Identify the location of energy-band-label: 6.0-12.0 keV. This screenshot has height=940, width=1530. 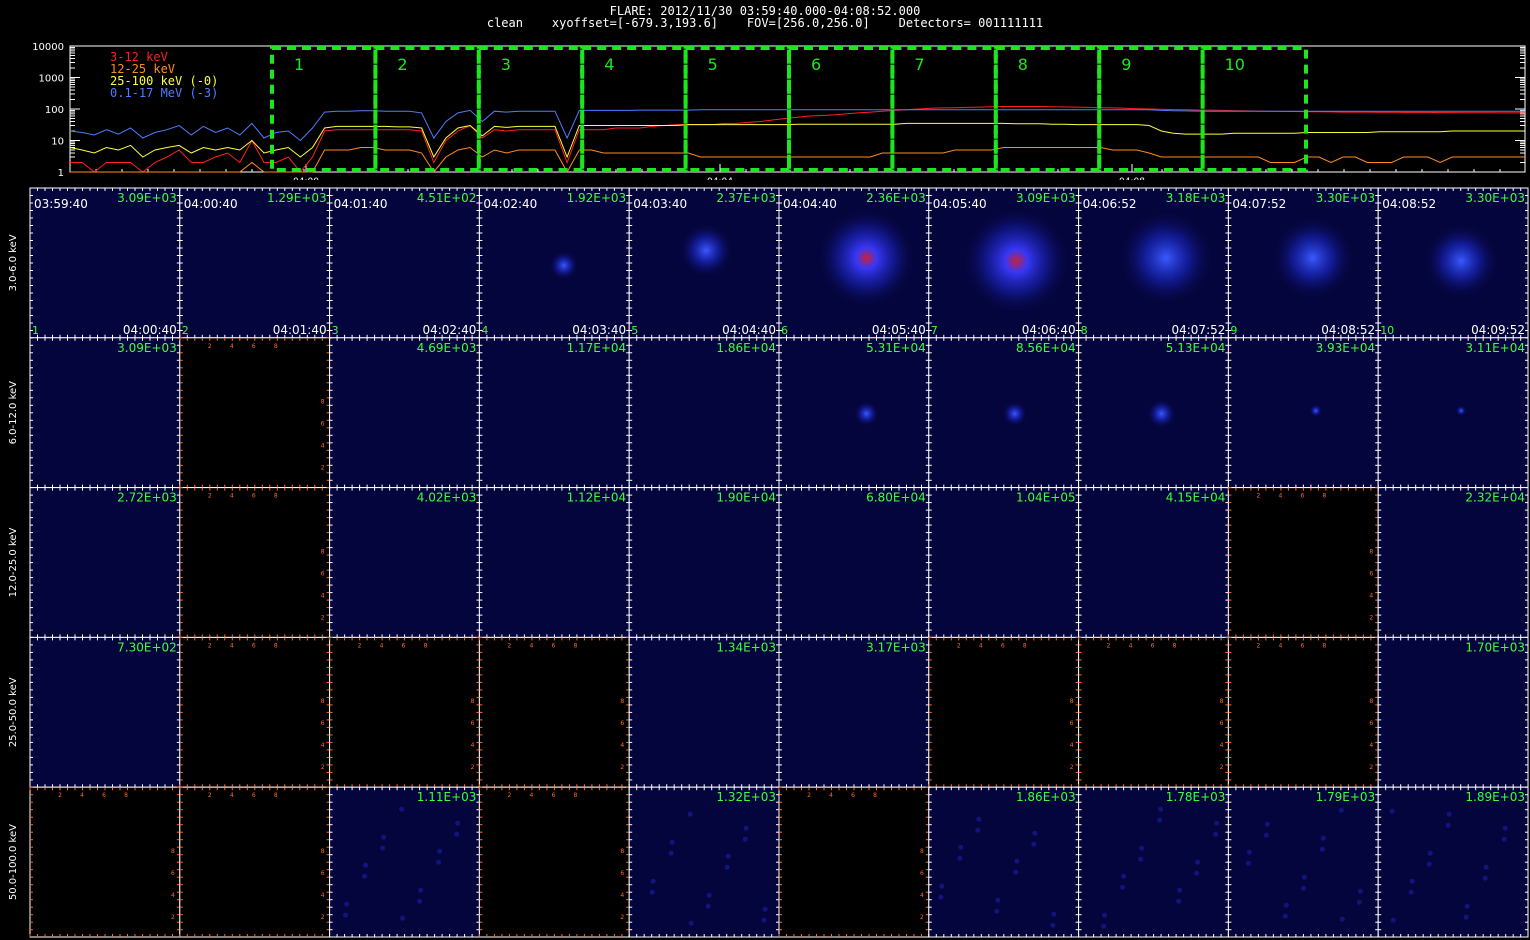
(13, 413).